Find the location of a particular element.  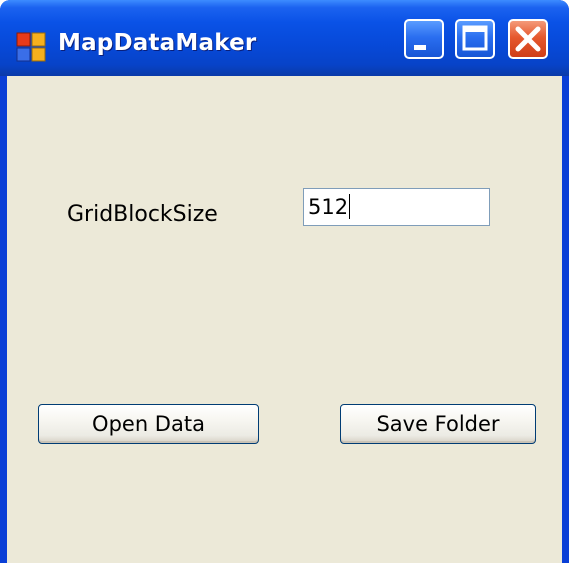

minimize-button is located at coordinates (424, 39).